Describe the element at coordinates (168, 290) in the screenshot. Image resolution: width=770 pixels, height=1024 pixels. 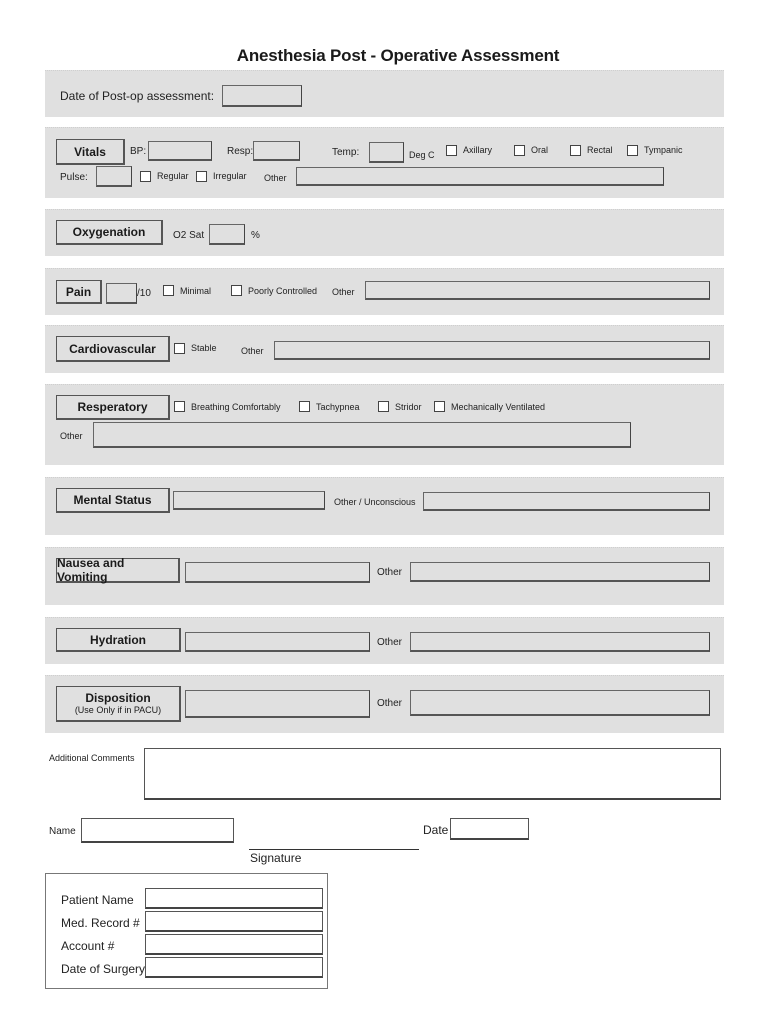
I see `minimal-checkbox` at that location.